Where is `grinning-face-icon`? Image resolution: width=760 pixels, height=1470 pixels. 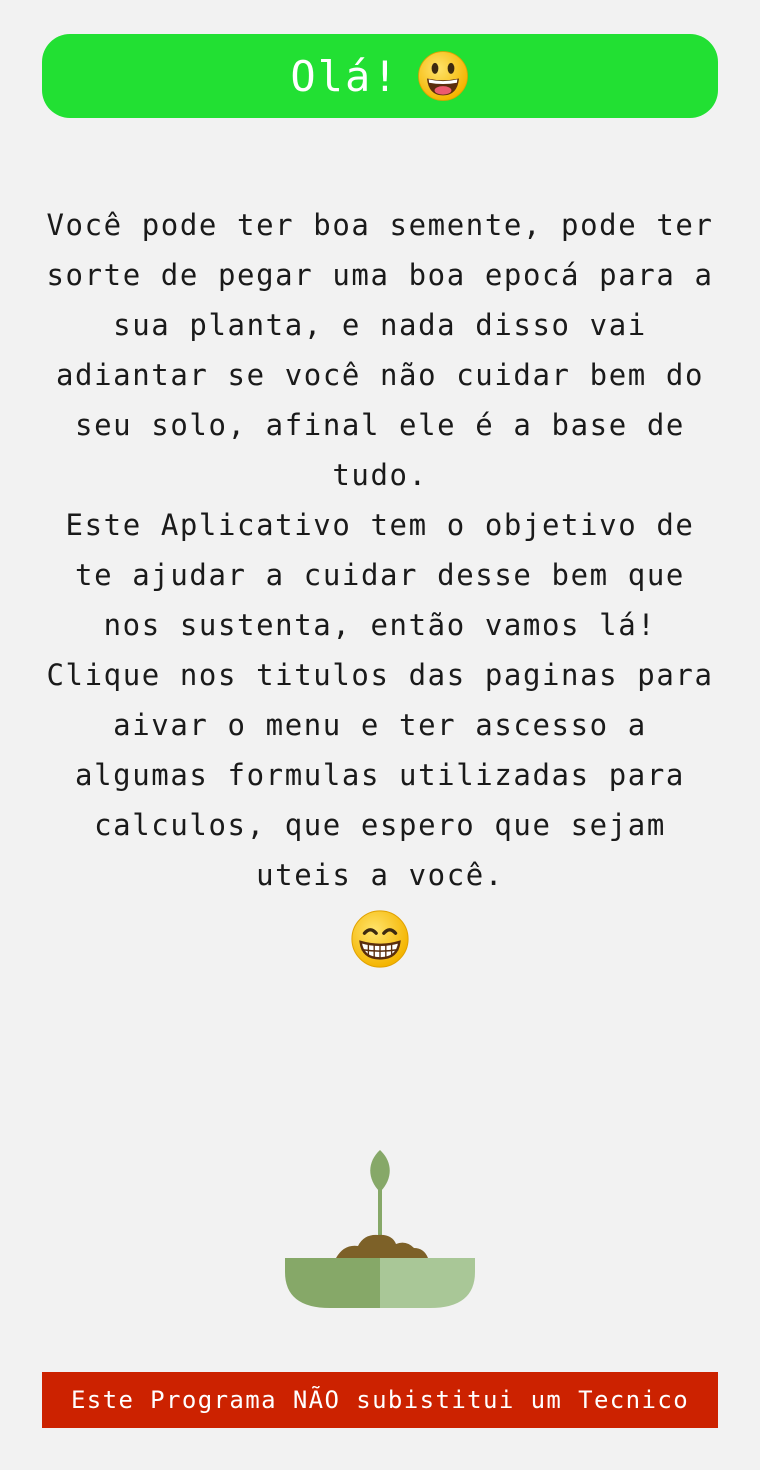 grinning-face-icon is located at coordinates (380, 939).